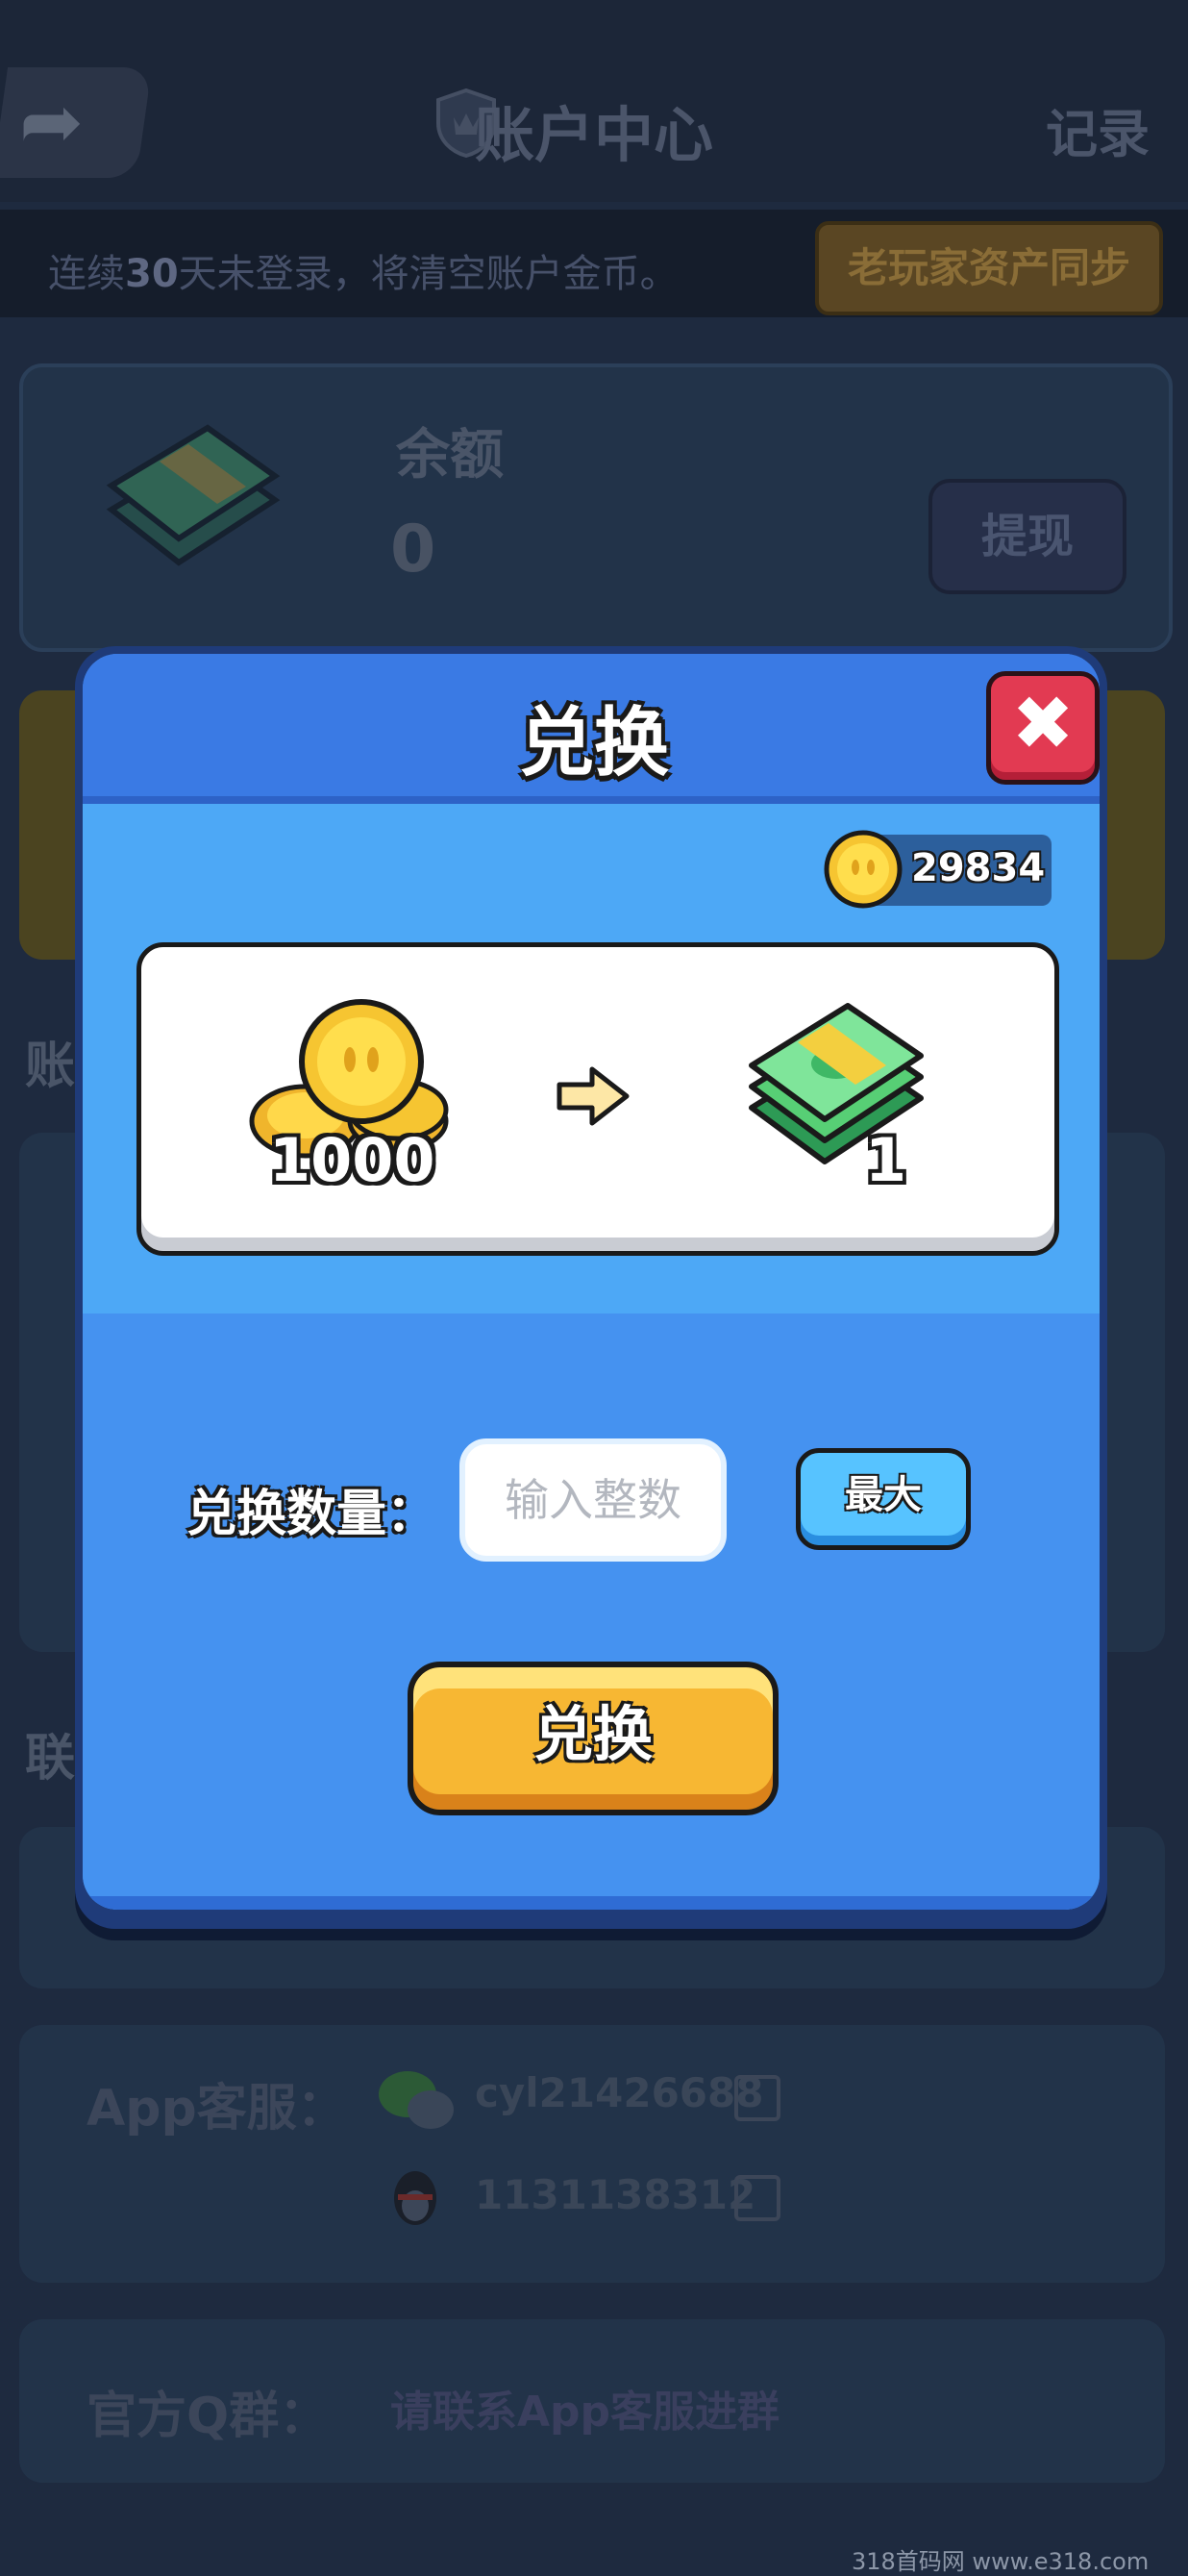 This screenshot has height=2576, width=1188. I want to click on notice-text: 连续30天未登录，将清空账户金币。, so click(363, 274).